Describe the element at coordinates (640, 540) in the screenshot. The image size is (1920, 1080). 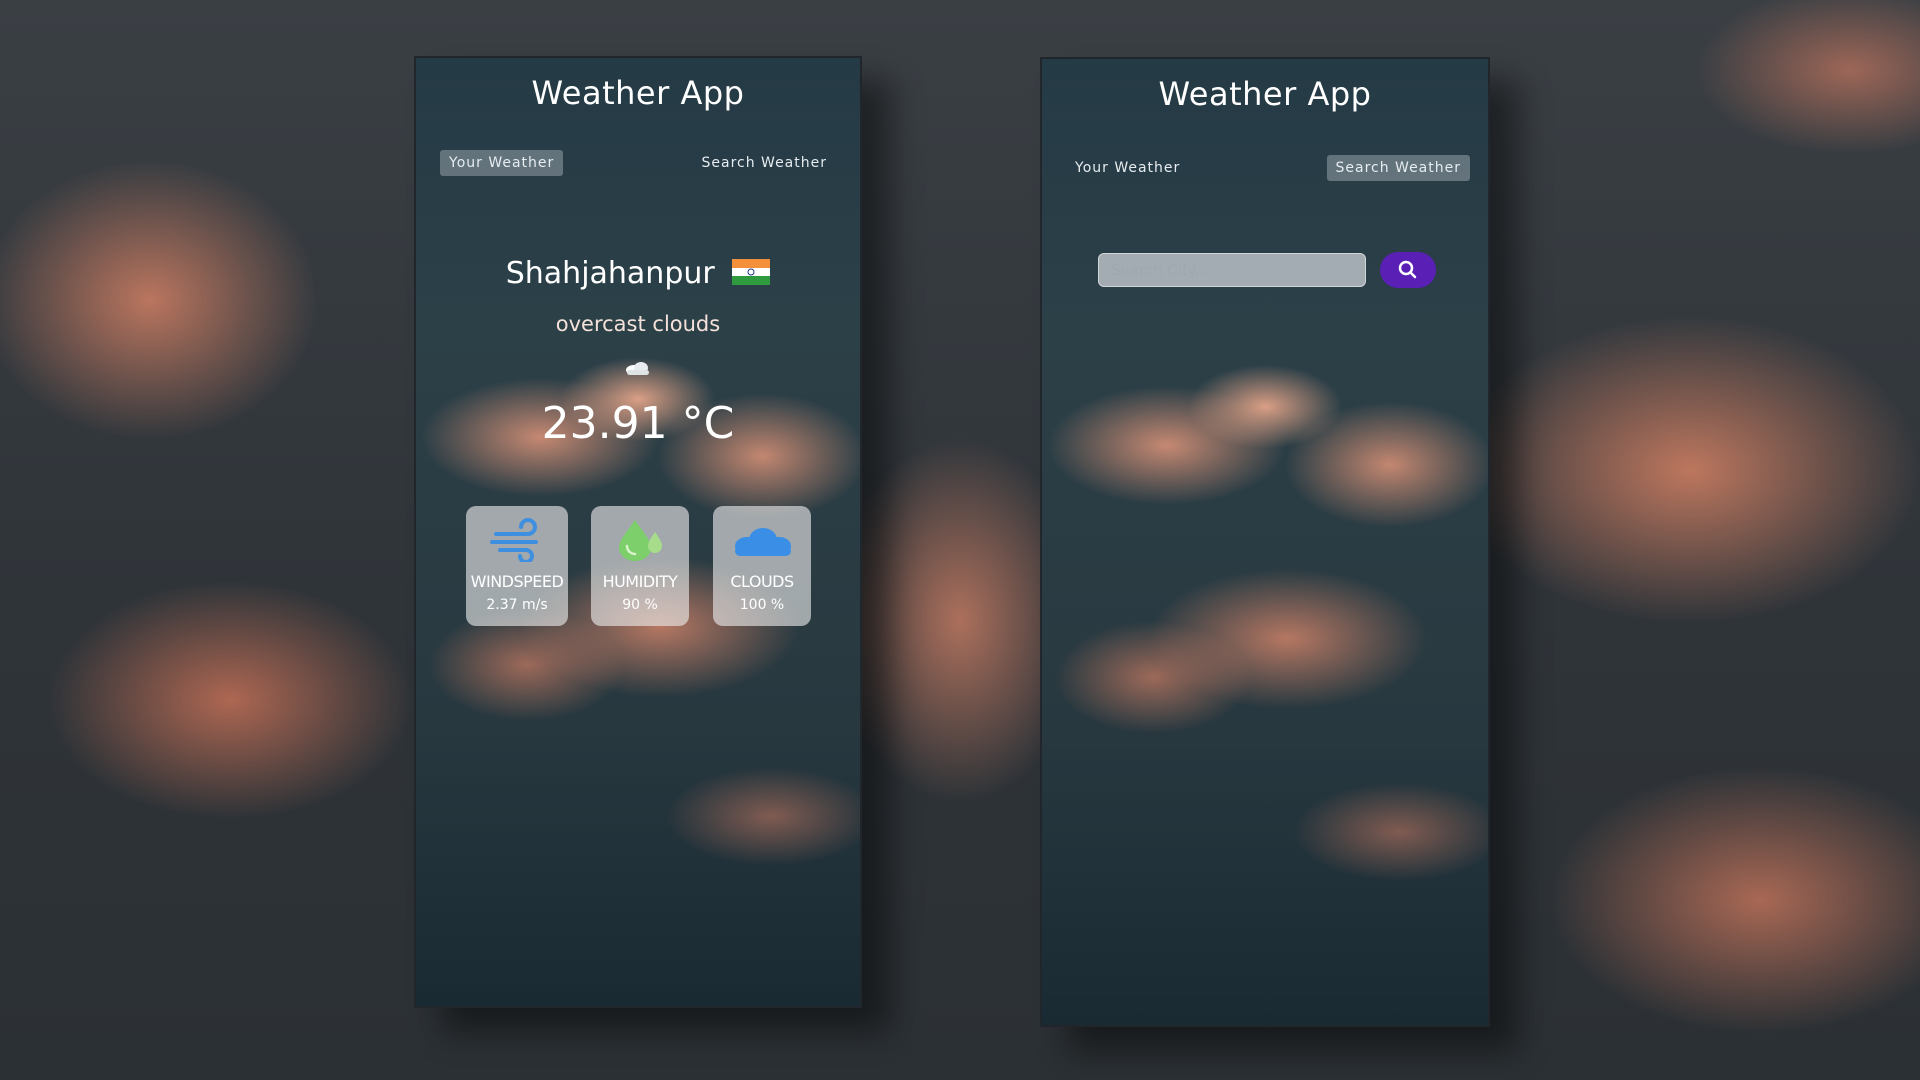
I see `humidity-drop-icon` at that location.